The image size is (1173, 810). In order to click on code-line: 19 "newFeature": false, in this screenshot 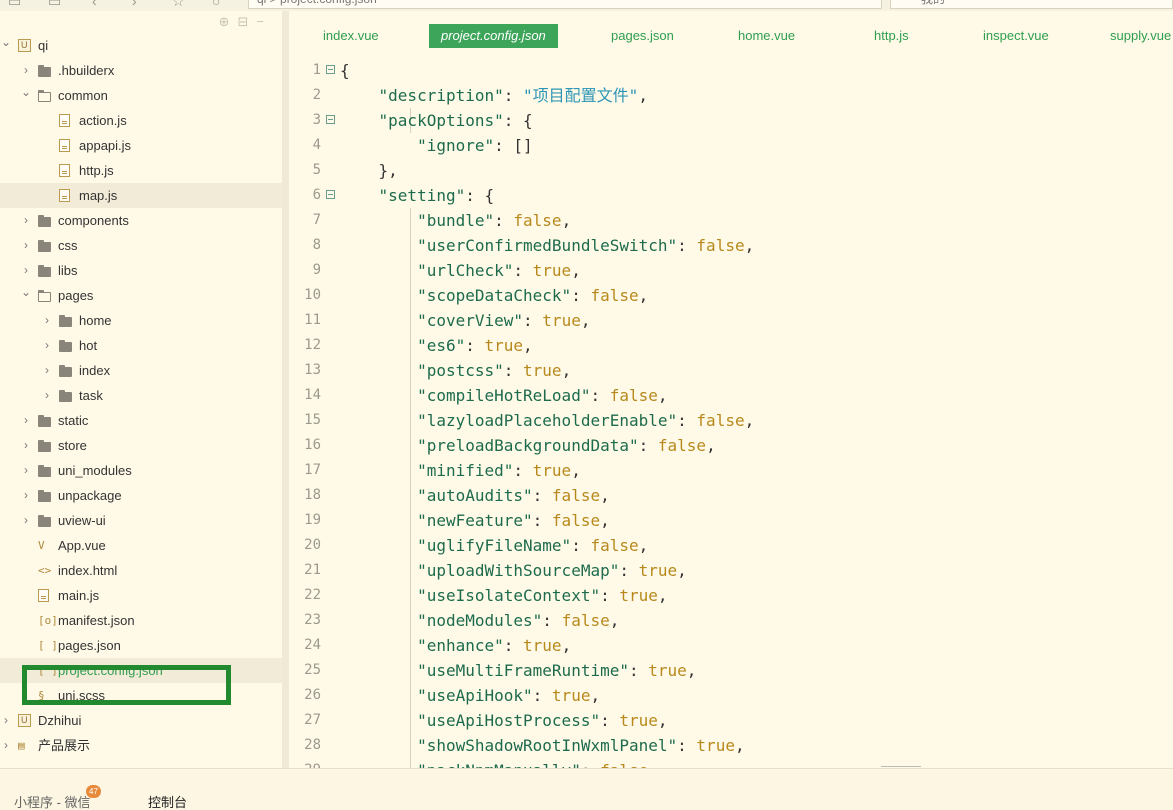, I will do `click(731, 520)`.